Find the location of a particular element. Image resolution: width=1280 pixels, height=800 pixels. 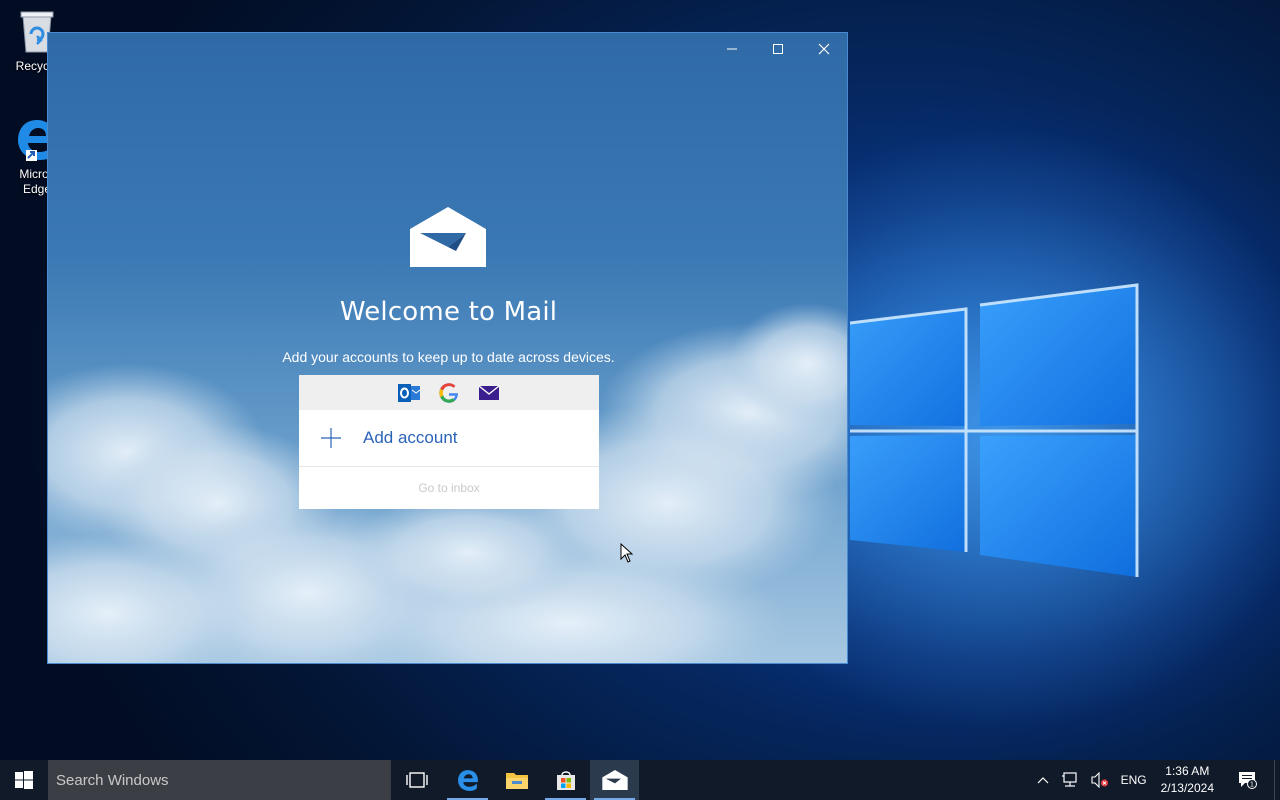

search-placeholder: Search Windows is located at coordinates (112, 780).